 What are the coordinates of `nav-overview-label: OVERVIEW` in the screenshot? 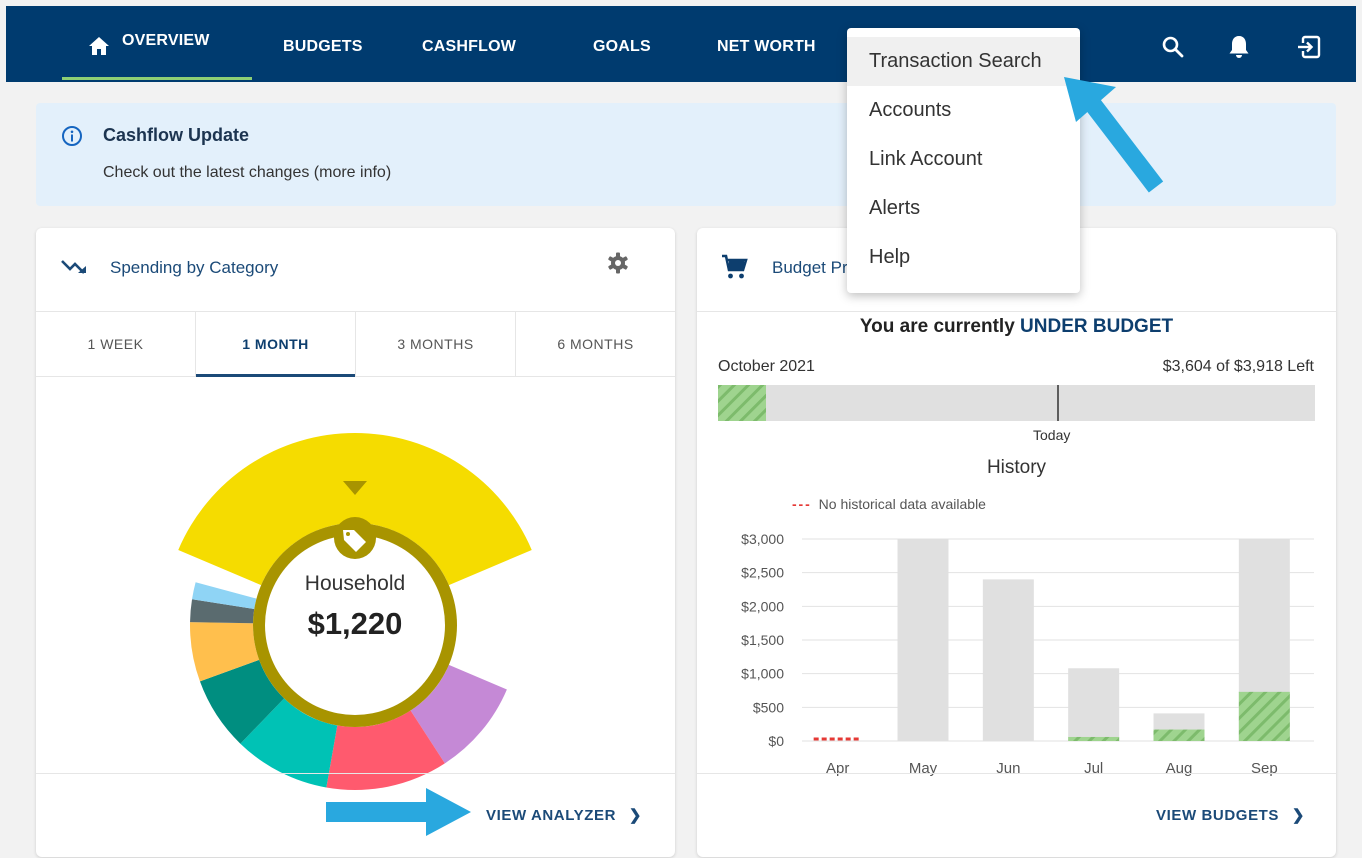 It's located at (166, 40).